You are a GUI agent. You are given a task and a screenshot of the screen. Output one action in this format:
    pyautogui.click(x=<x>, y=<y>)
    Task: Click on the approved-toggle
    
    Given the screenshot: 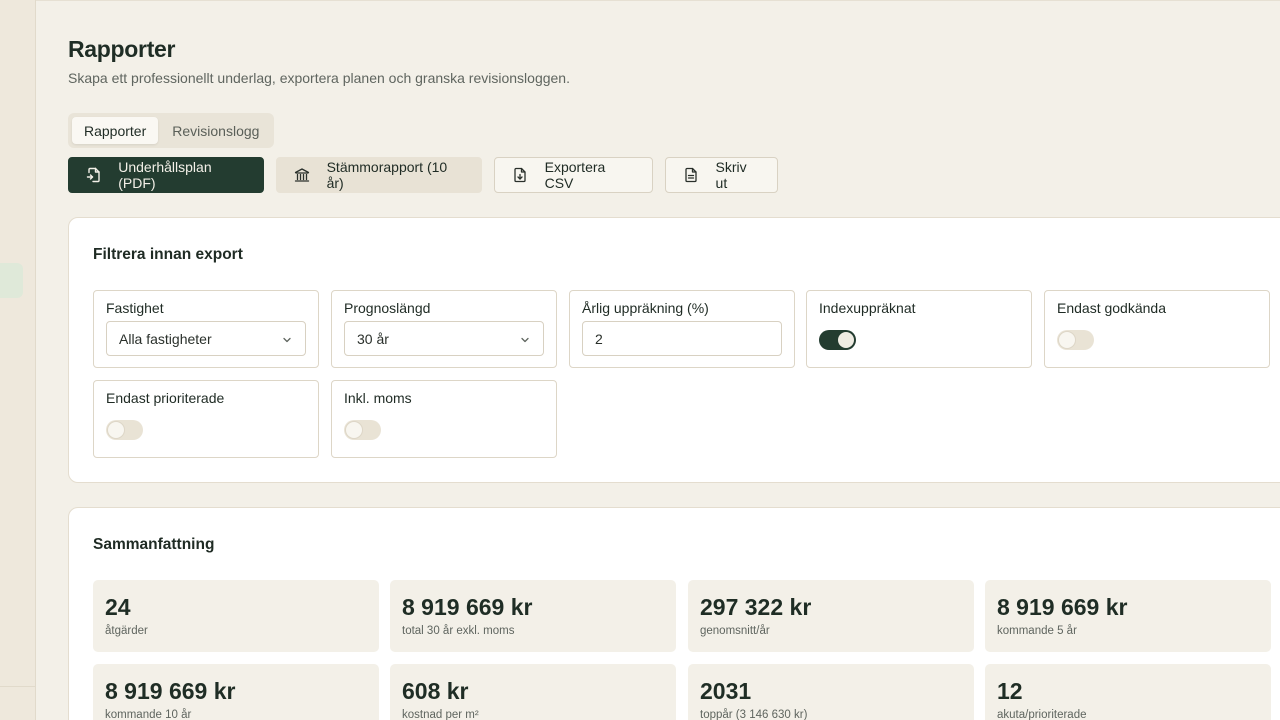 What is the action you would take?
    pyautogui.click(x=1075, y=340)
    